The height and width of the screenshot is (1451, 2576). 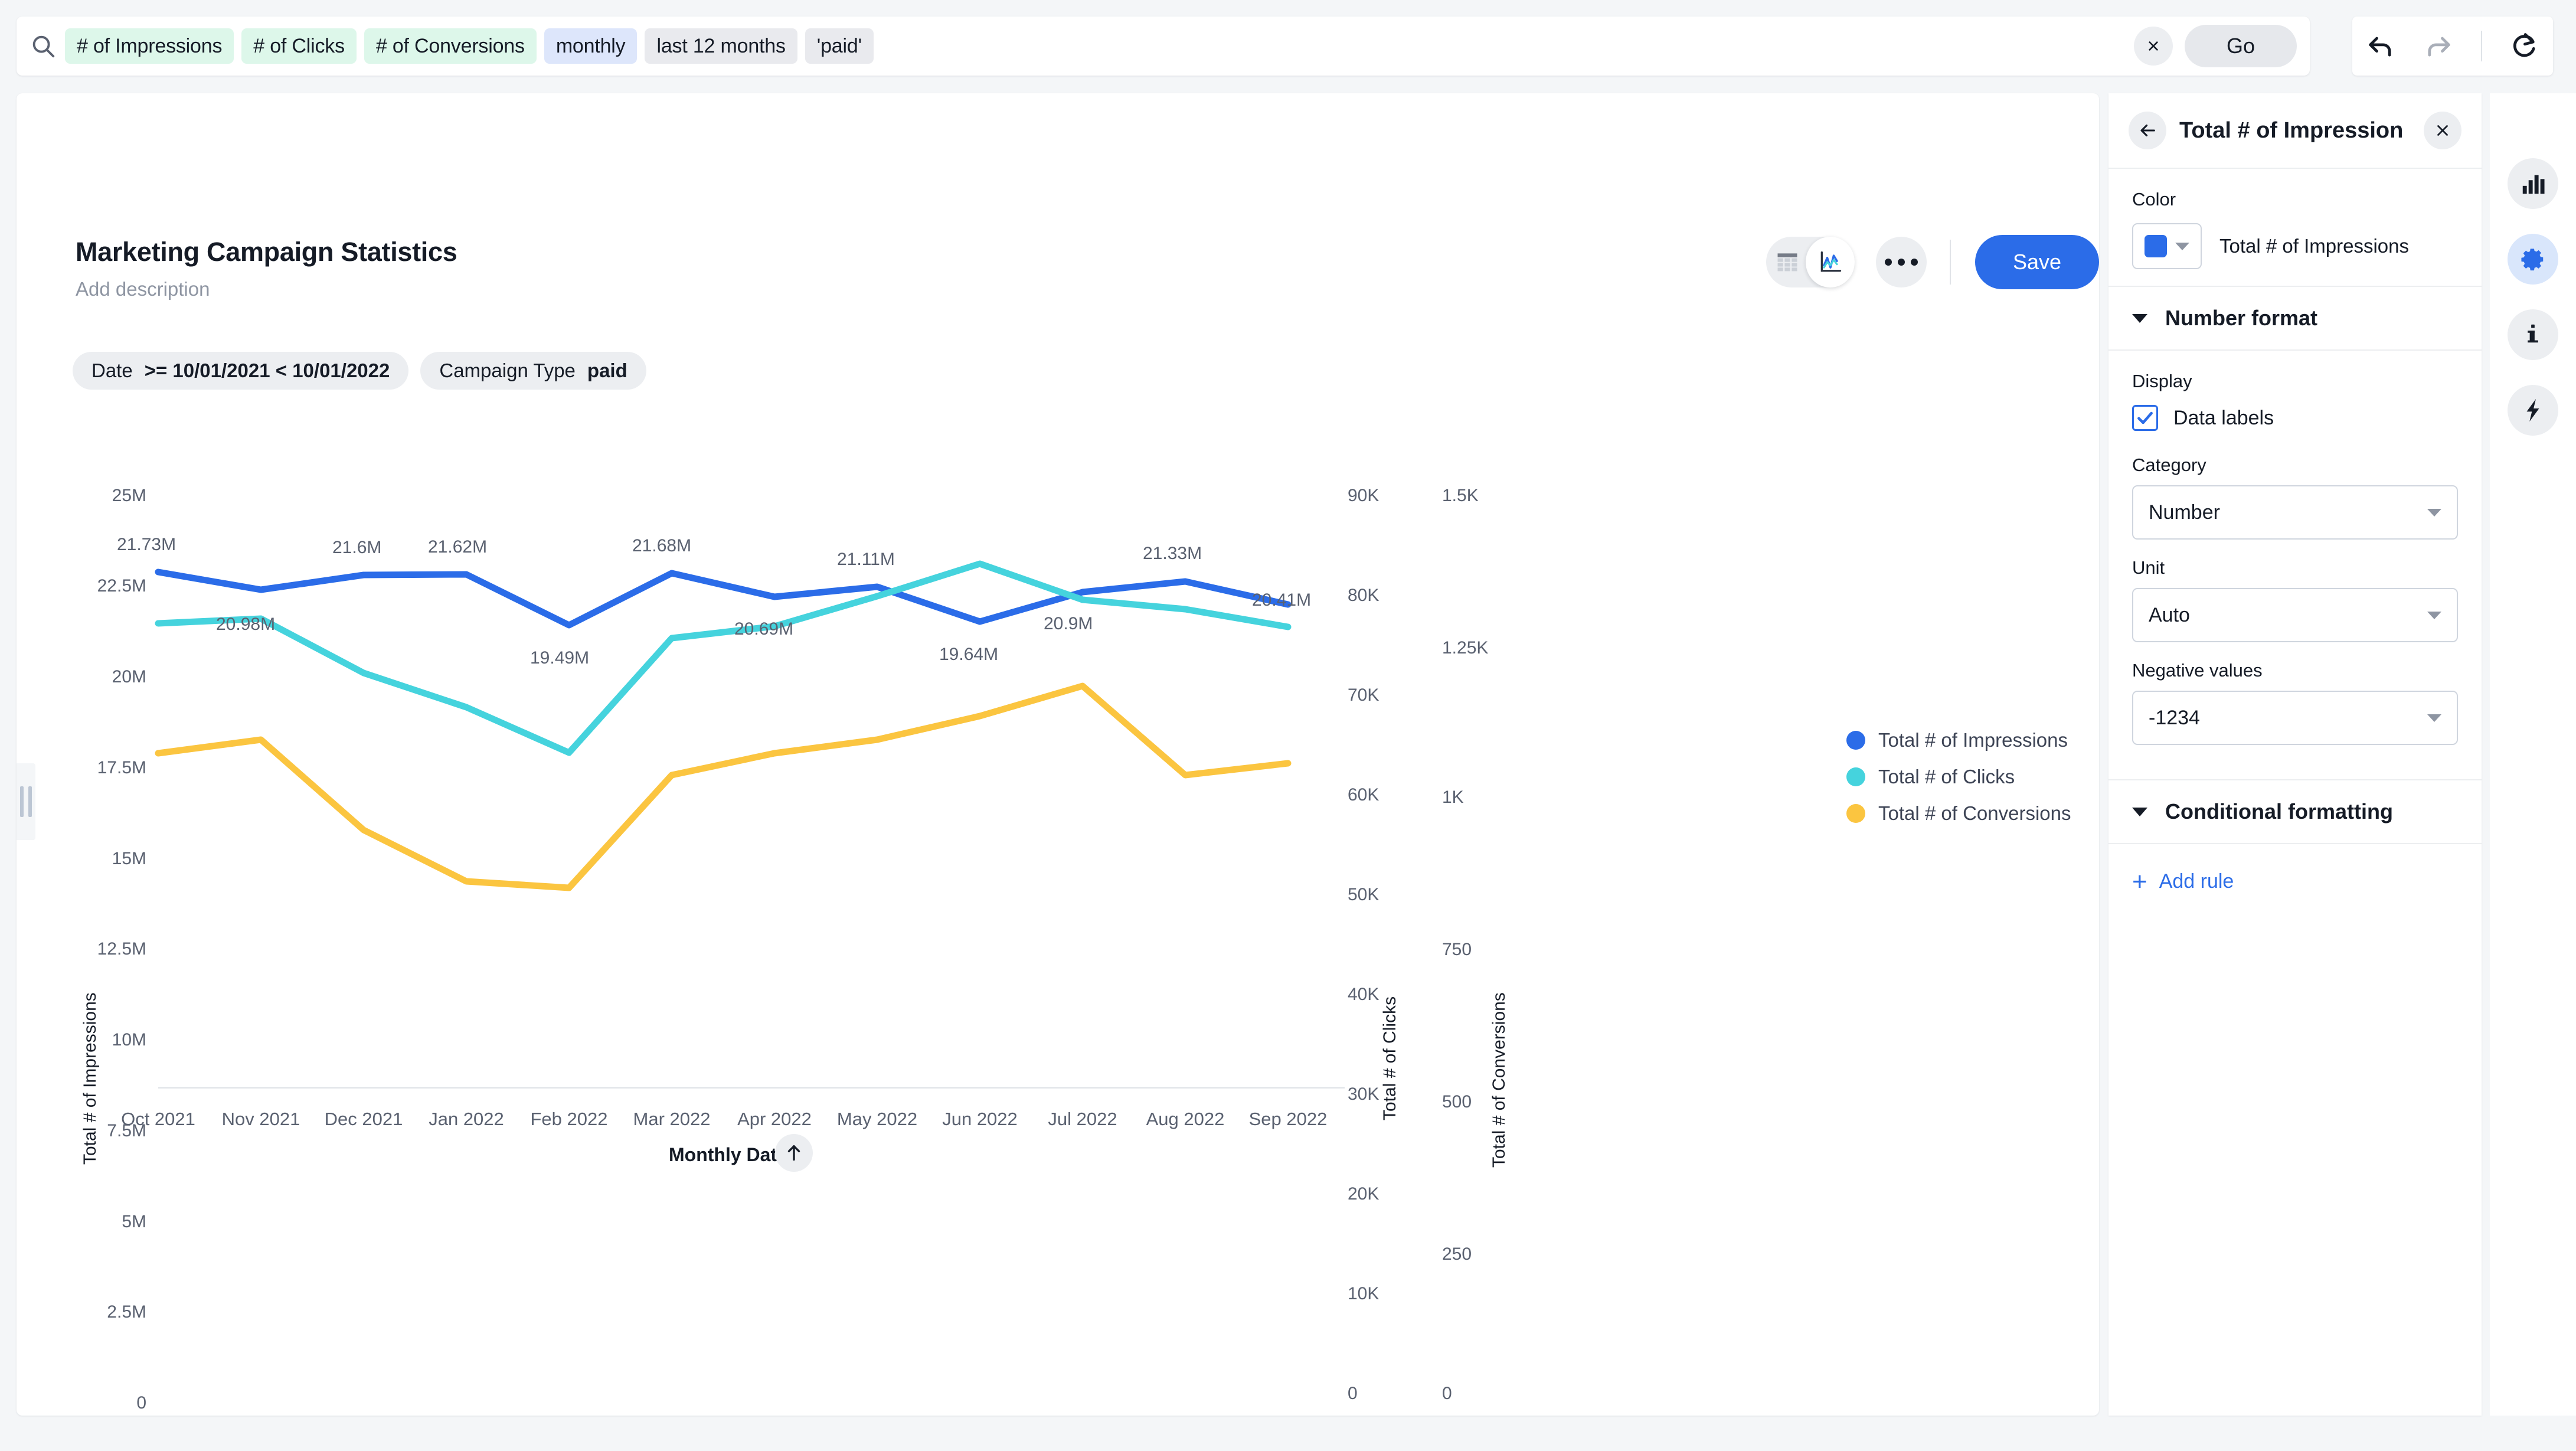 I want to click on data-label-impressions-3: 21.62M, so click(x=458, y=547).